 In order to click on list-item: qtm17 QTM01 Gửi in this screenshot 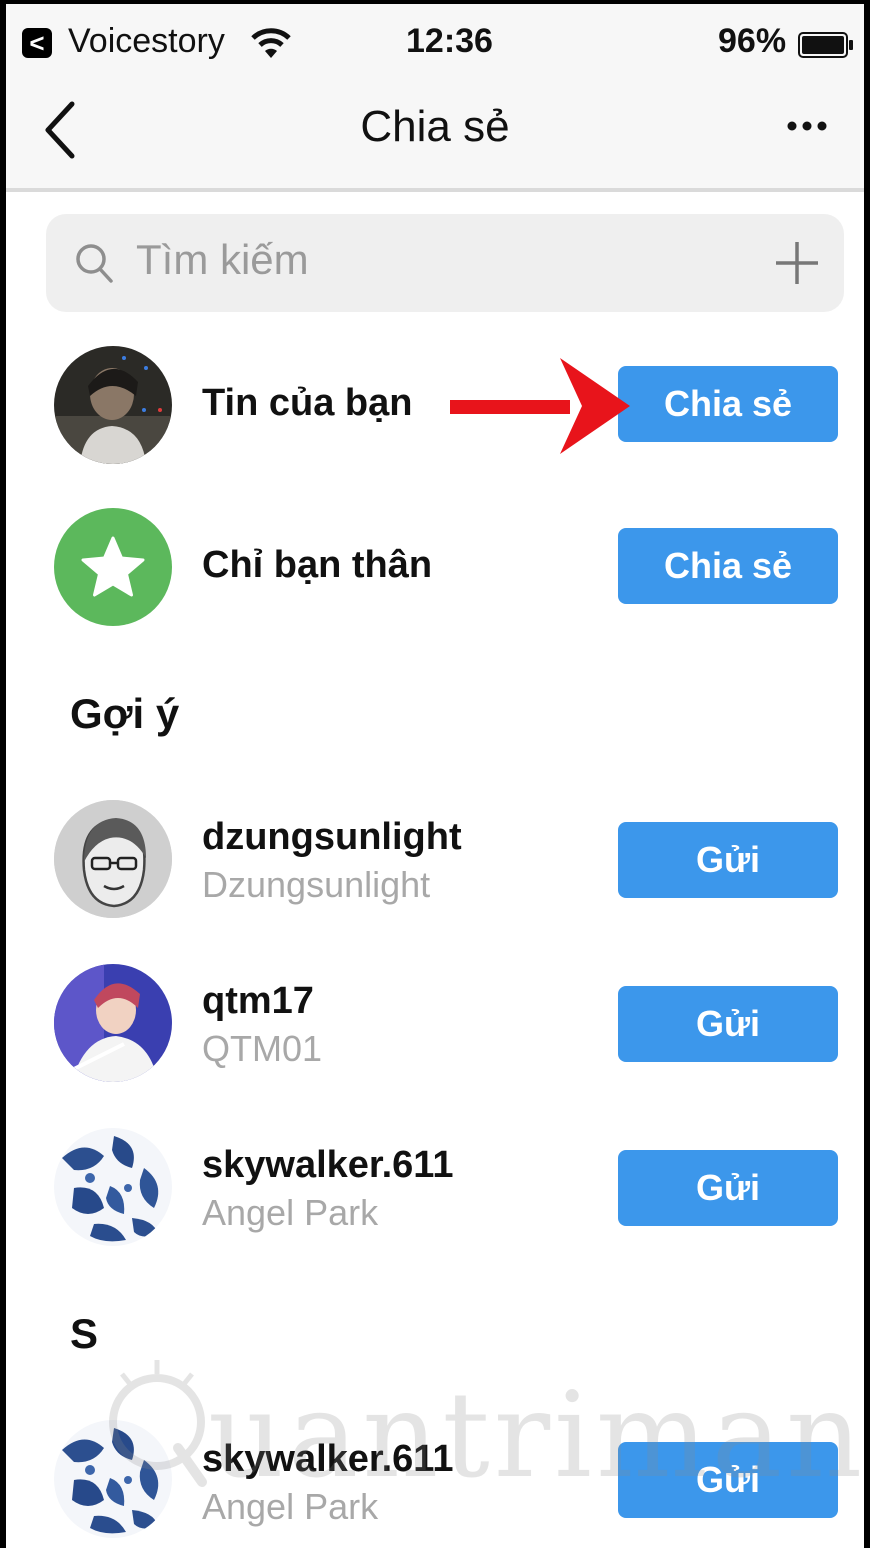, I will do `click(435, 1026)`.